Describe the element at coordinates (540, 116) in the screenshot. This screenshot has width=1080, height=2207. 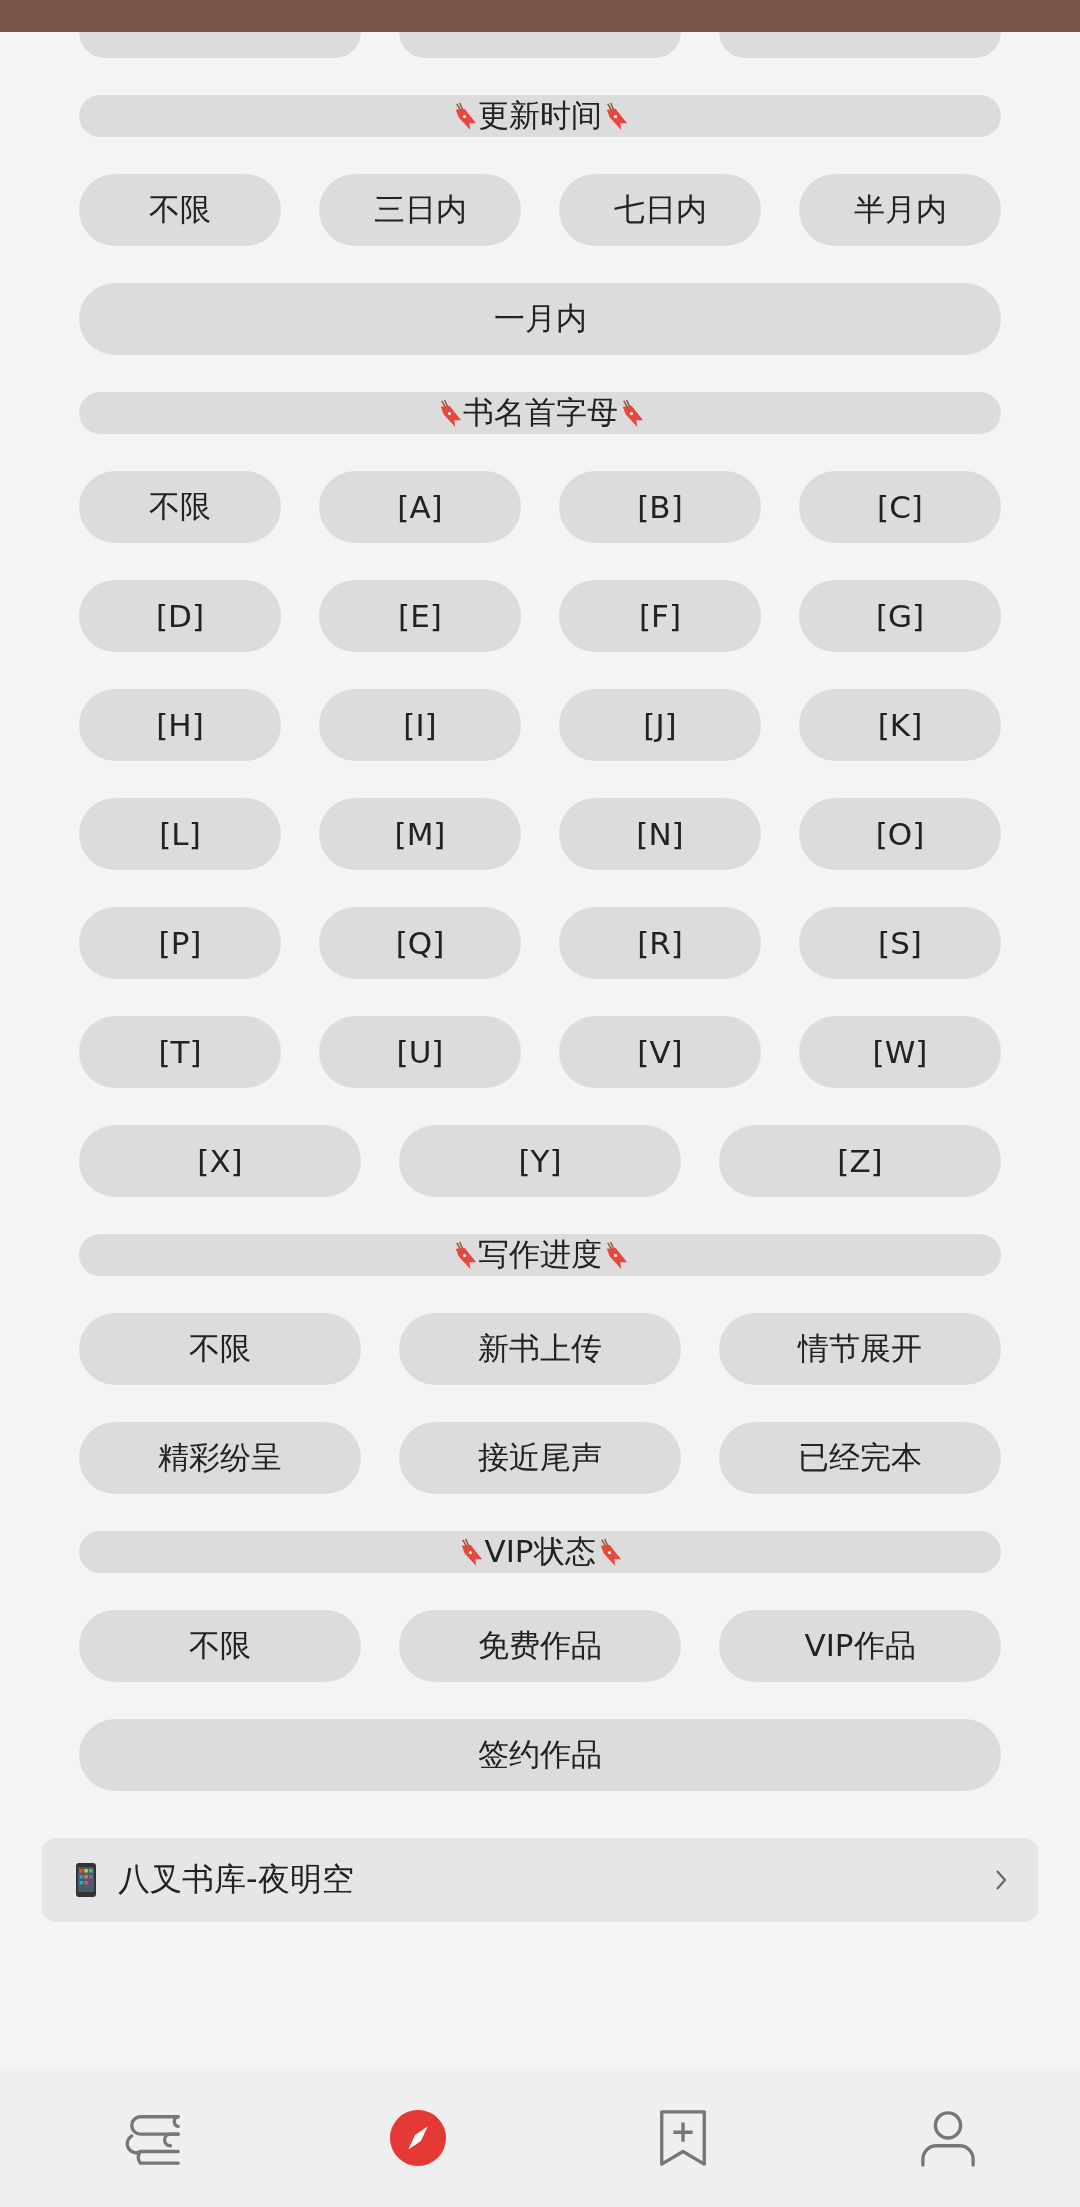
I see `section-header: 更新时间` at that location.